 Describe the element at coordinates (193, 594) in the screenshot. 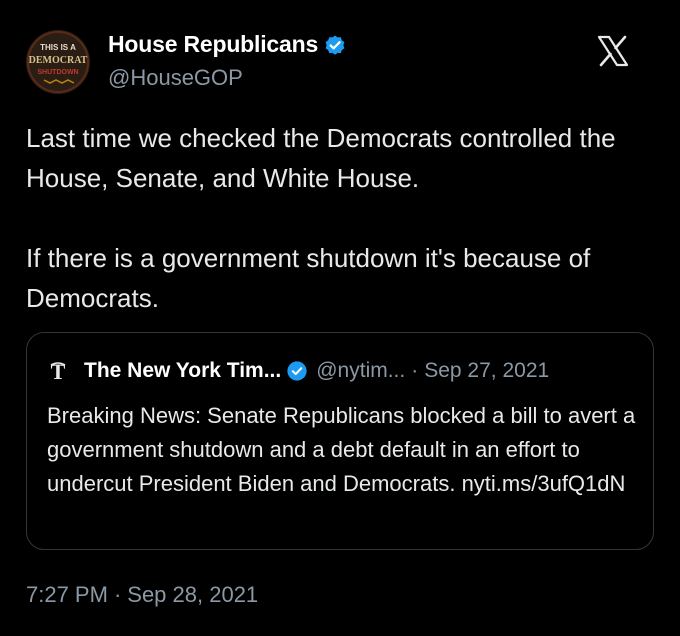

I see `tweet-date: Sep 28, 2021` at that location.